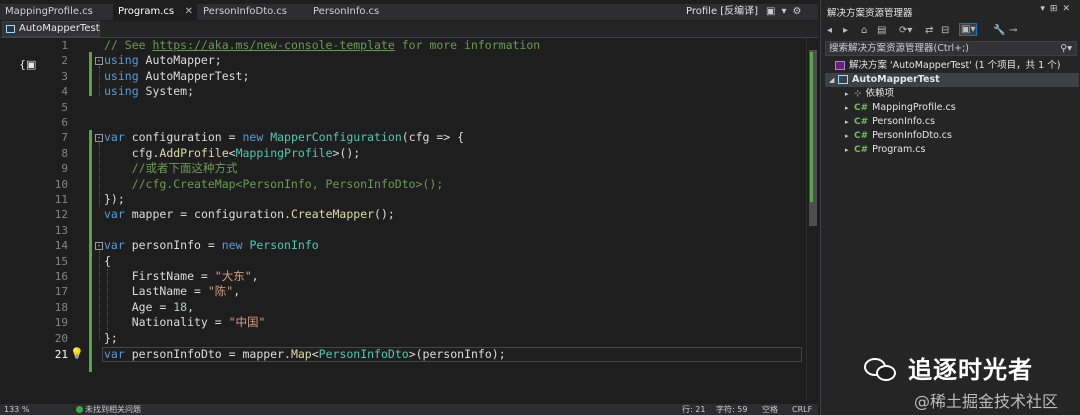 The width and height of the screenshot is (1080, 415). What do you see at coordinates (403, 91) in the screenshot?
I see `code-line-4: 4 using System;` at bounding box center [403, 91].